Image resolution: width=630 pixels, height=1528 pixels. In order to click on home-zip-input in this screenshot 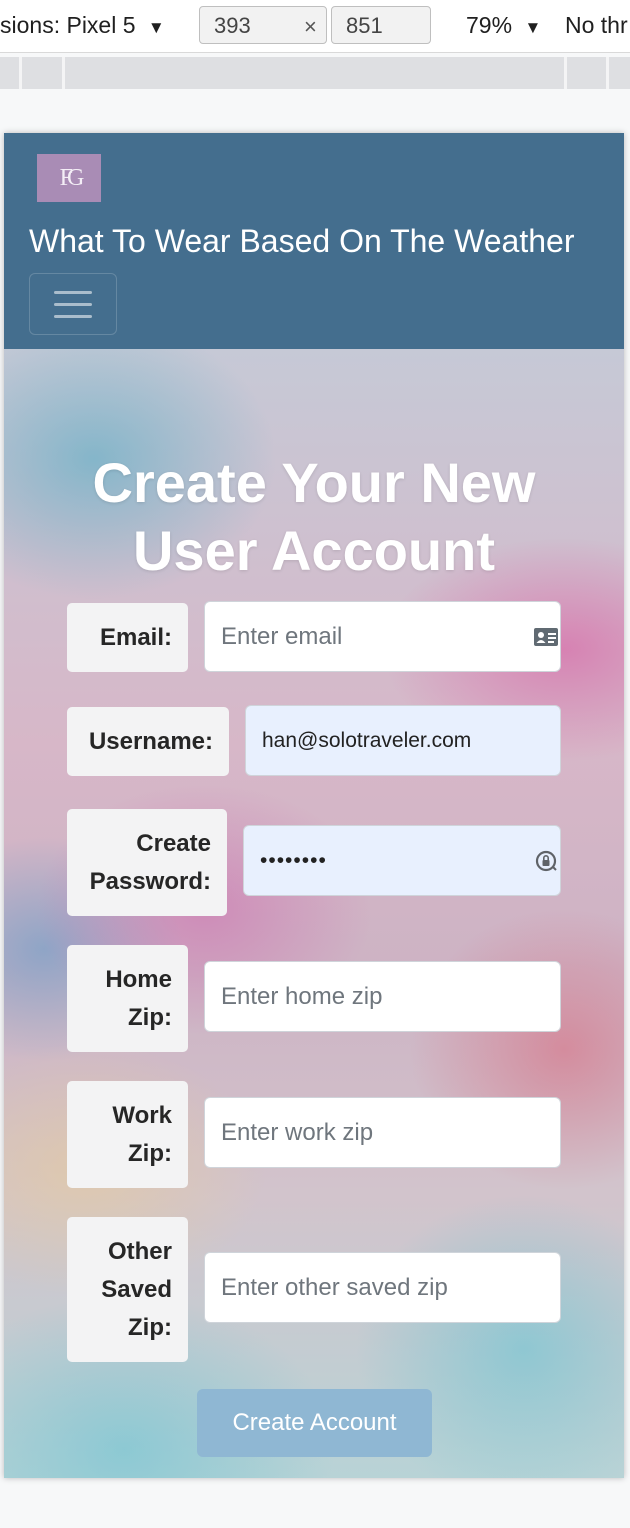, I will do `click(382, 996)`.